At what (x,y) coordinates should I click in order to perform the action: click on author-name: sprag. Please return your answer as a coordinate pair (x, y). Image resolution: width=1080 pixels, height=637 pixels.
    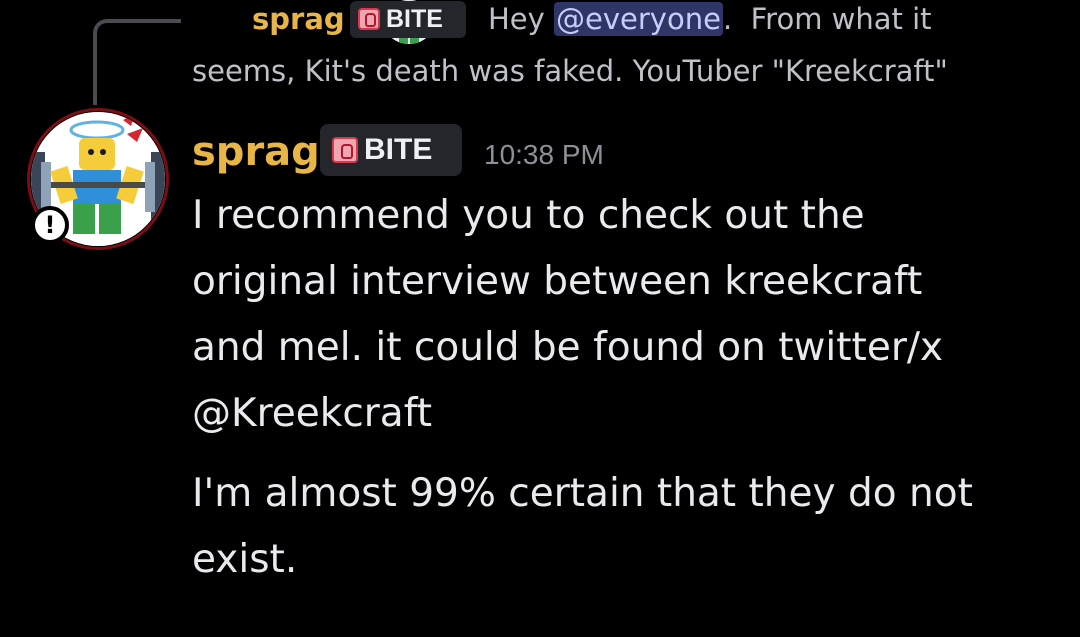
    Looking at the image, I should click on (256, 152).